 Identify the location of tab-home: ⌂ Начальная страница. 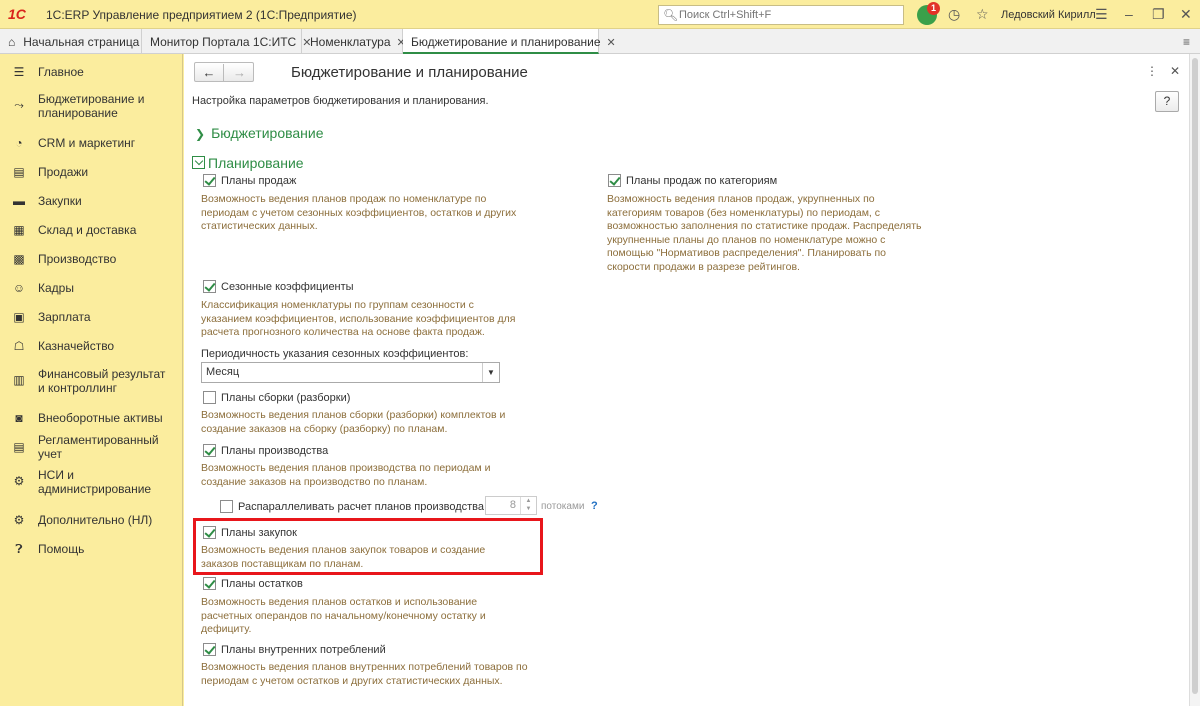
(71, 41).